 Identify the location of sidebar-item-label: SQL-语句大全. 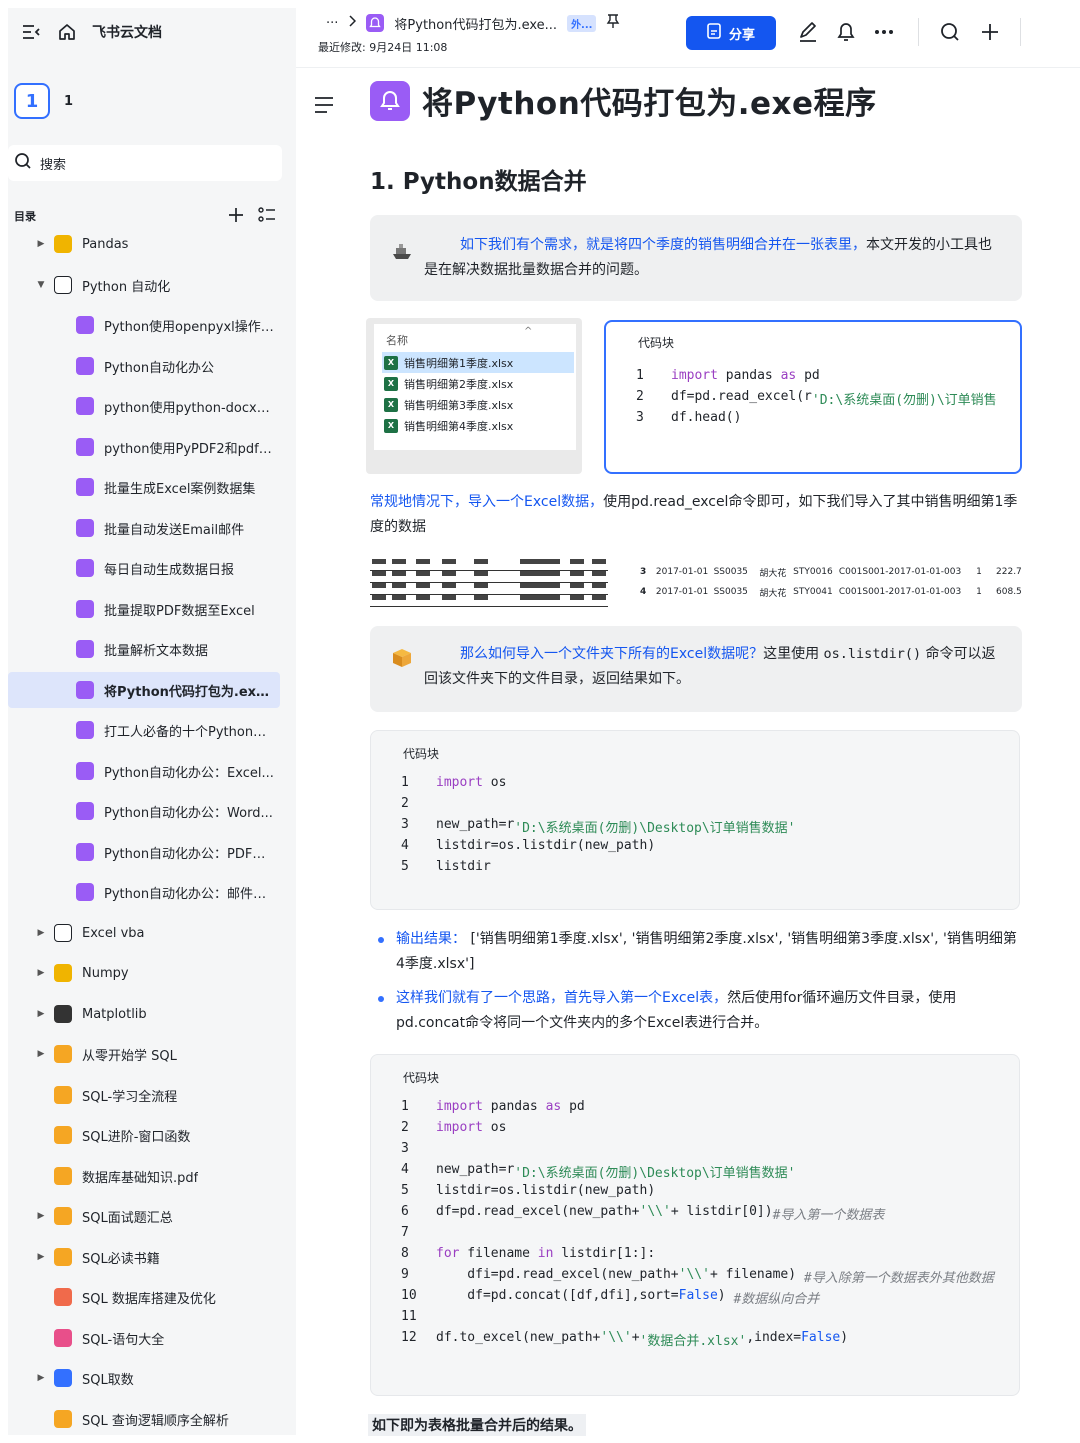
(123, 1340).